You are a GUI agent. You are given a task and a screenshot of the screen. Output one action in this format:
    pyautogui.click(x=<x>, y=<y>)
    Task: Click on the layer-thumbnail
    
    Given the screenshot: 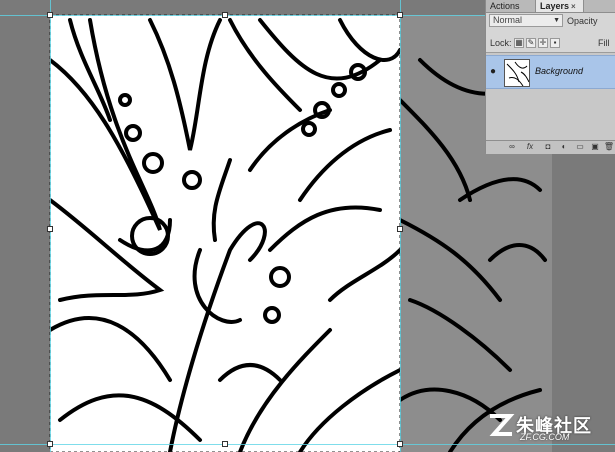 What is the action you would take?
    pyautogui.click(x=517, y=73)
    